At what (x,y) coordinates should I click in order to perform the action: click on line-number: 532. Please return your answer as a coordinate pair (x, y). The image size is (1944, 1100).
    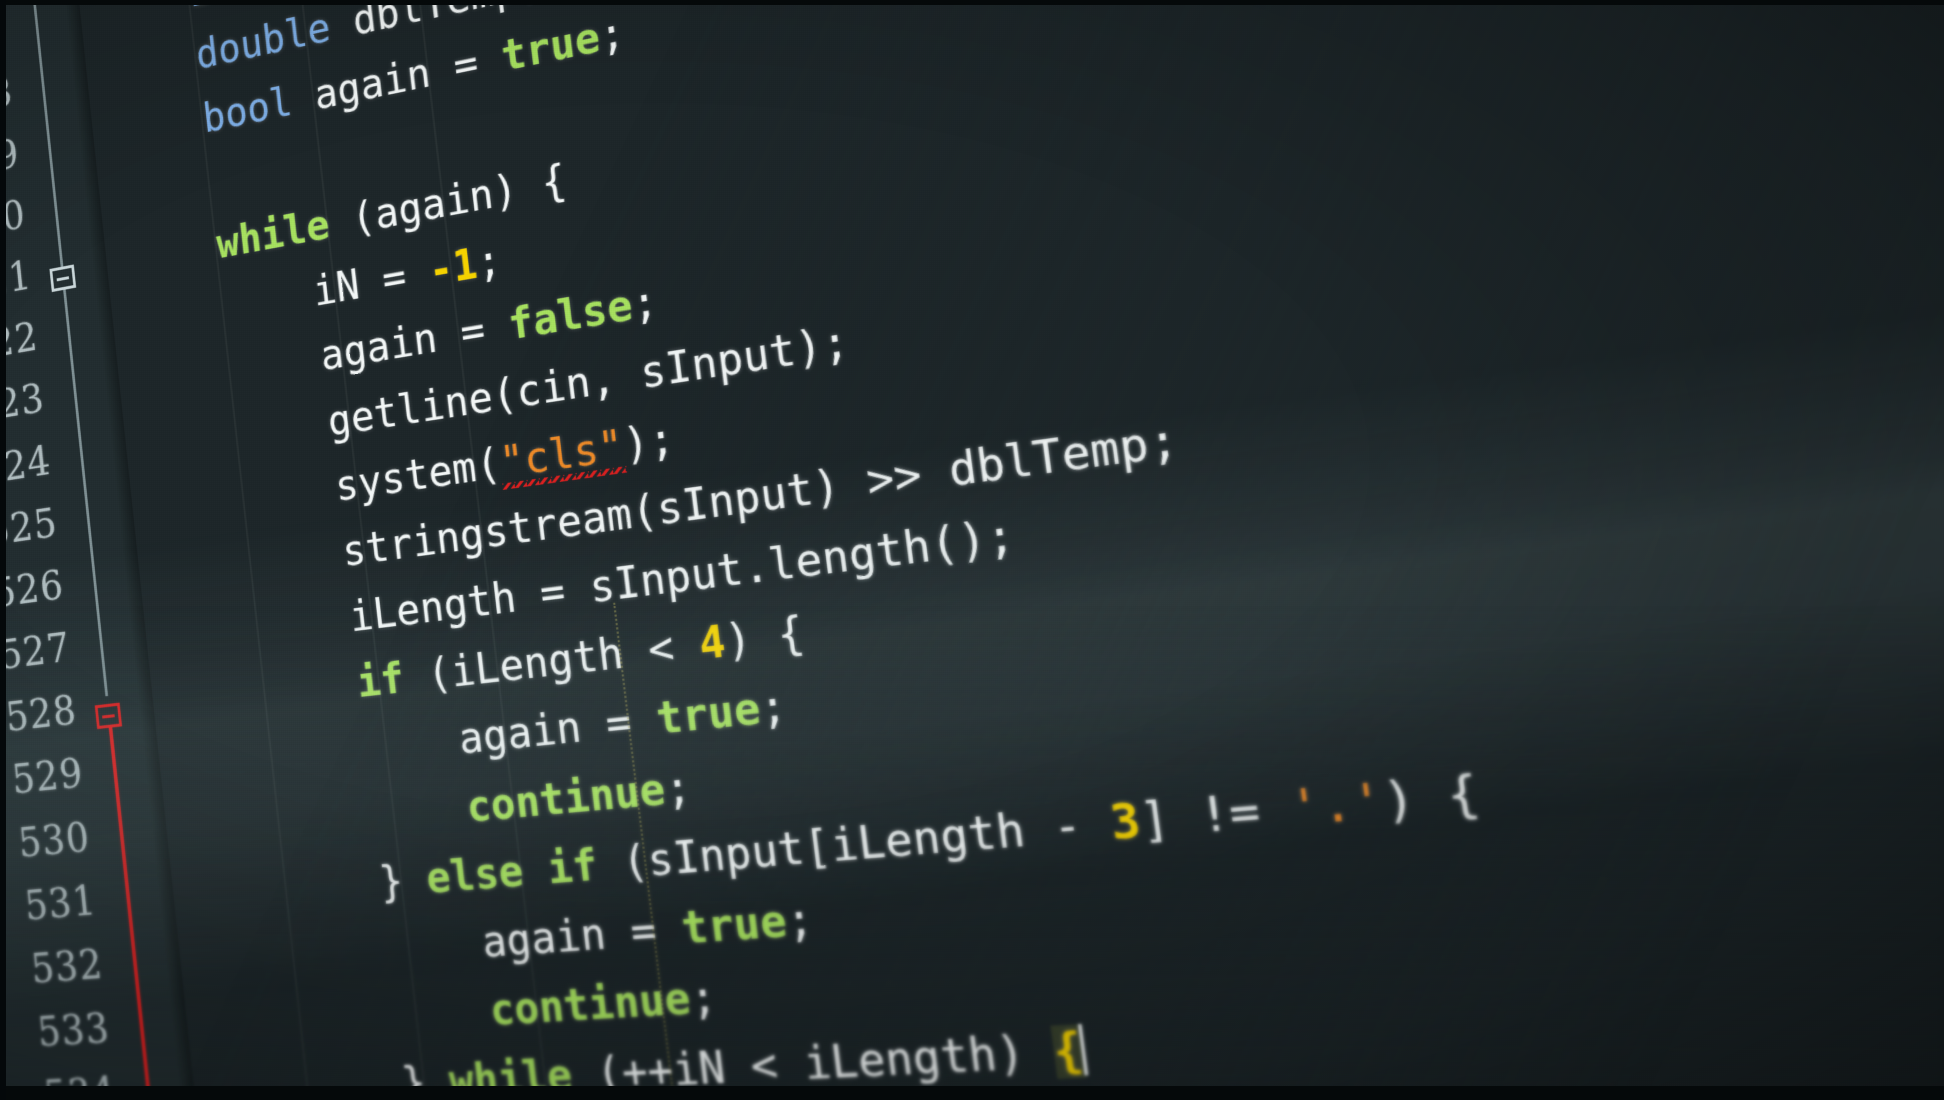
    Looking at the image, I should click on (67, 966).